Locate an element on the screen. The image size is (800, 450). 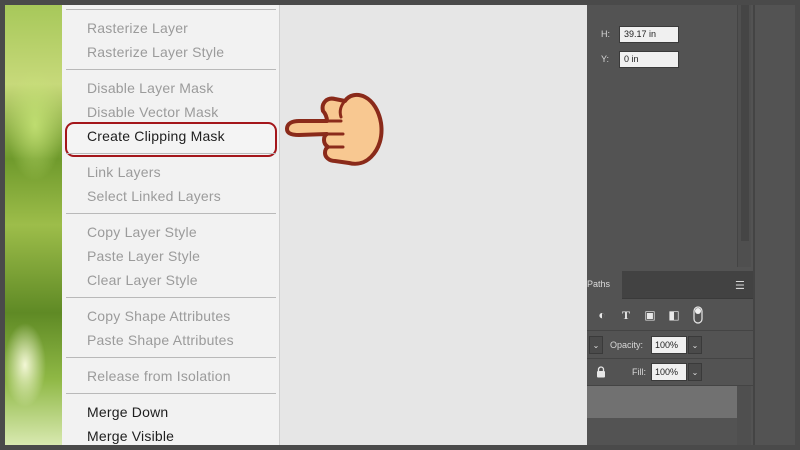
shape-filter-icon: ▣ is located at coordinates (650, 315).